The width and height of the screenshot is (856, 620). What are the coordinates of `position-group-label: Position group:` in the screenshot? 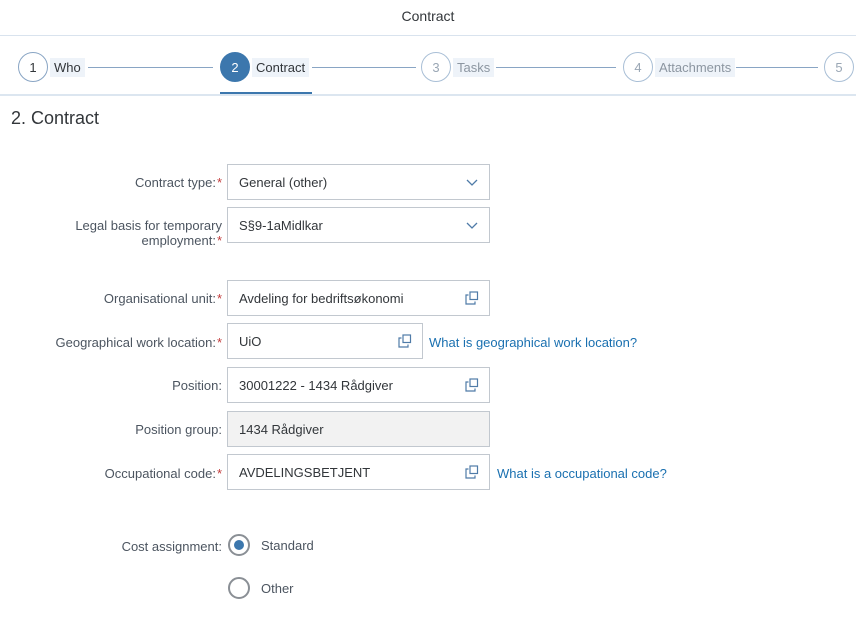 It's located at (178, 429).